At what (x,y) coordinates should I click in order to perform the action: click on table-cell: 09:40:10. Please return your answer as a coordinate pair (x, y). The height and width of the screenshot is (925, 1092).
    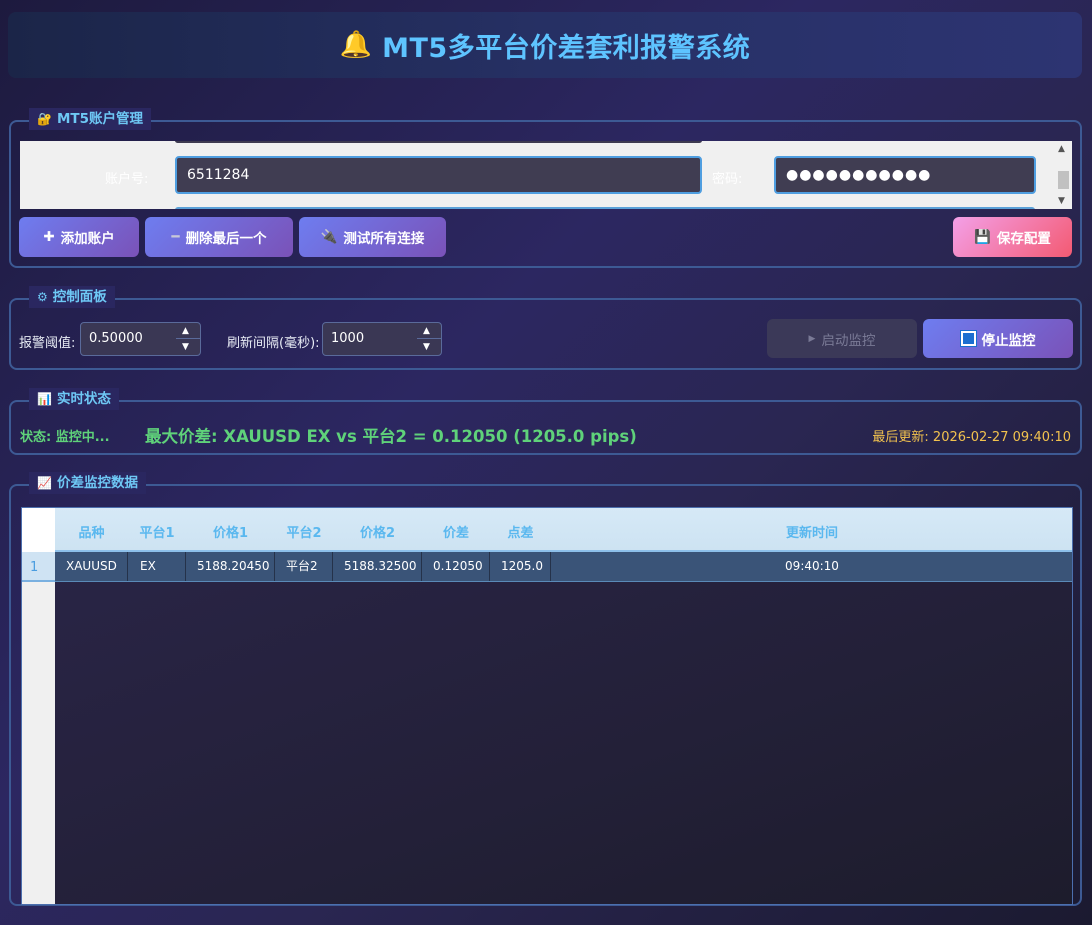
    Looking at the image, I should click on (811, 566).